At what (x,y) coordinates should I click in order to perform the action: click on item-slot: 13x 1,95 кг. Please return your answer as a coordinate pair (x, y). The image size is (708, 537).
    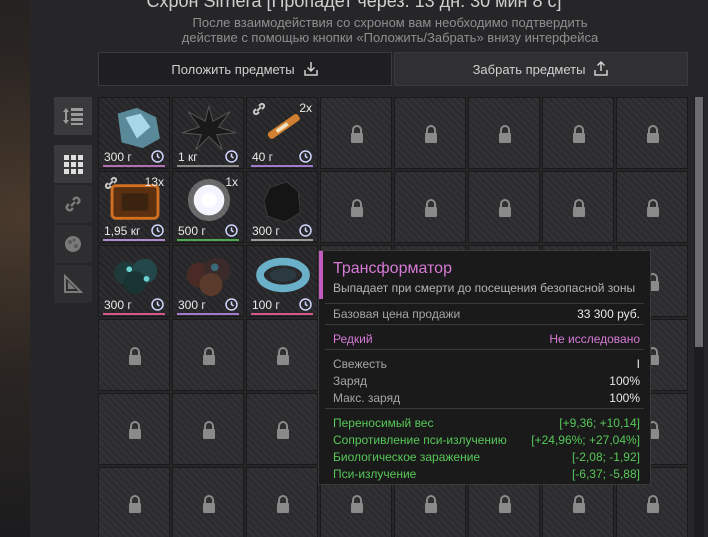
    Looking at the image, I should click on (134, 207).